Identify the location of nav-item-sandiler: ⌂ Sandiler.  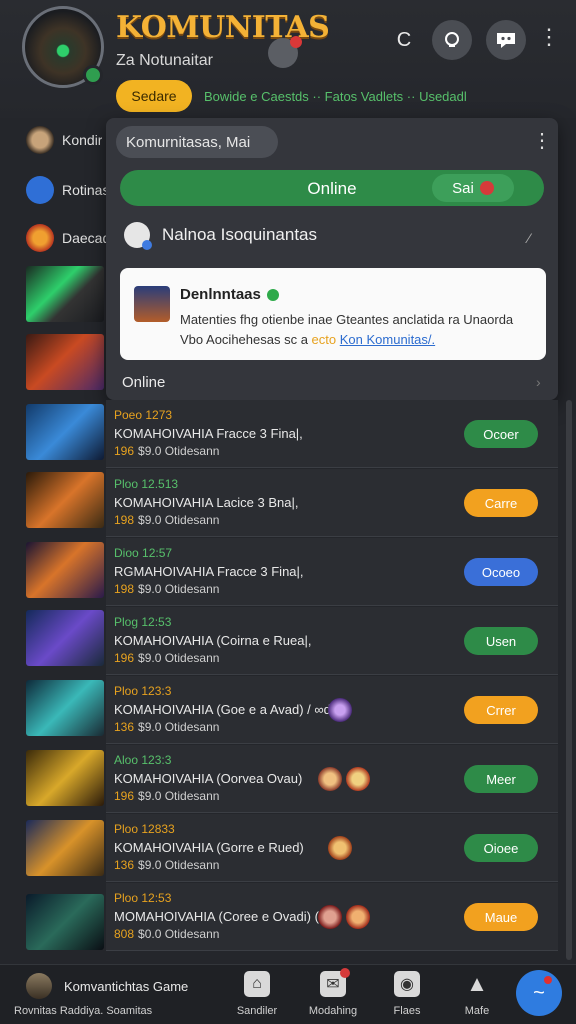
(257, 994).